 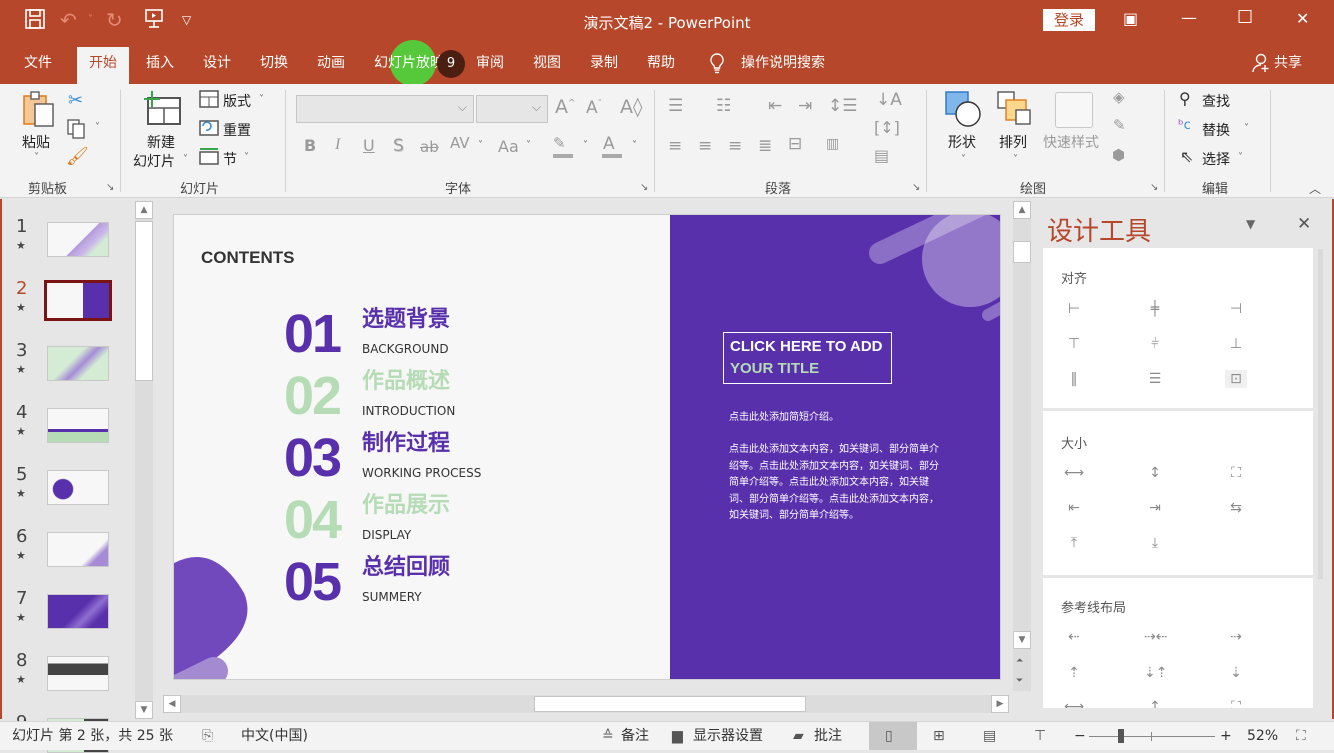 I want to click on contents-item-subtitle: WORKING PROCESS, so click(x=421, y=473).